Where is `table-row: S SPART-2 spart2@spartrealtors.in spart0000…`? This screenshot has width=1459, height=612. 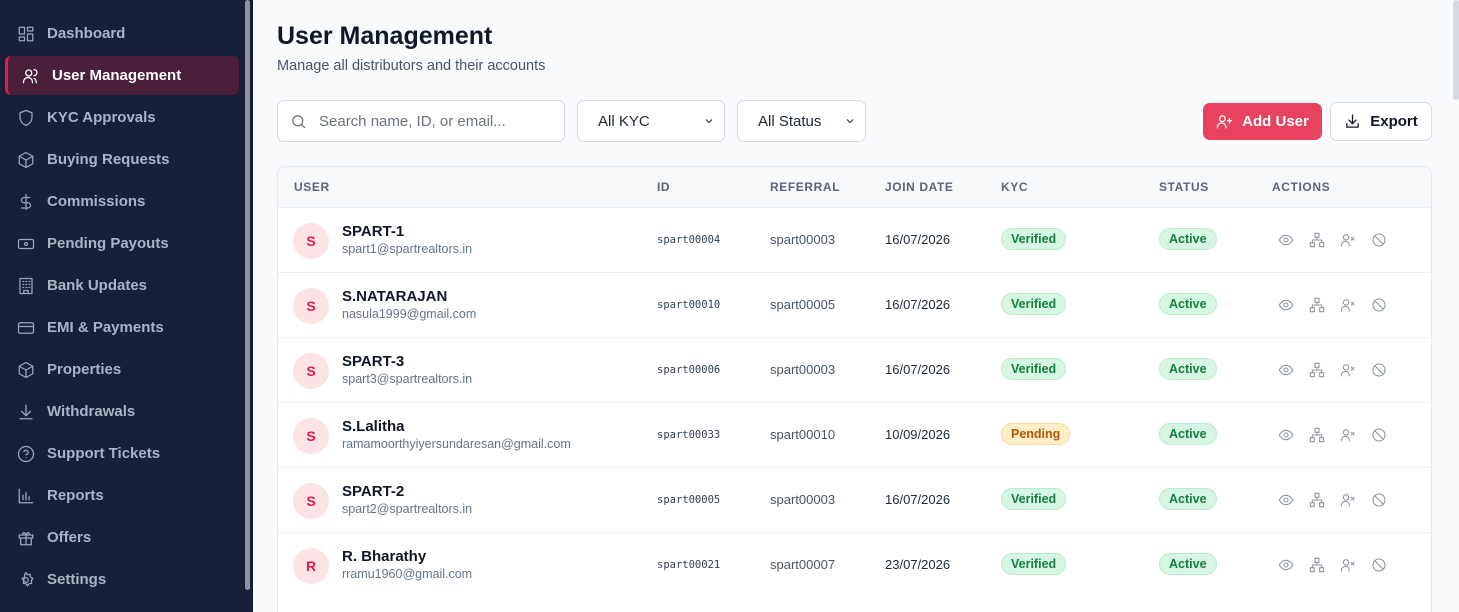
table-row: S SPART-2 spart2@spartrealtors.in spart0000… is located at coordinates (854, 499).